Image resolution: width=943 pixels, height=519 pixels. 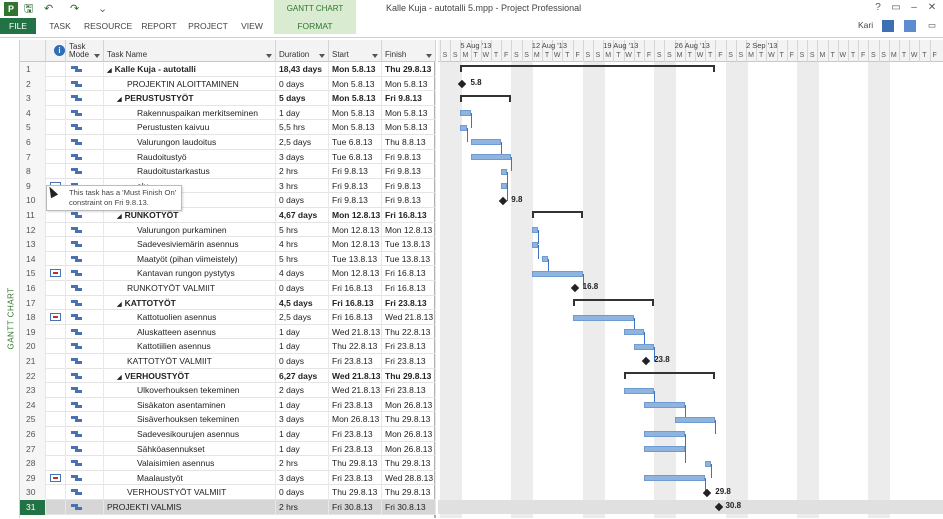 I want to click on task-name-cell: ◢ Kalle Kuja - autotalli, so click(x=190, y=69).